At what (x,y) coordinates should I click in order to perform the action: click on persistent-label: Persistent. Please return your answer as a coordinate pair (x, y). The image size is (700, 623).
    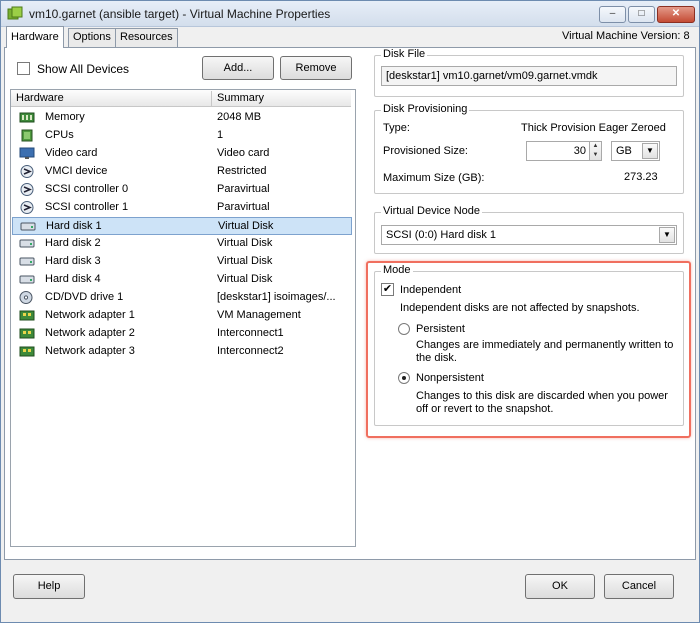
    Looking at the image, I should click on (440, 329).